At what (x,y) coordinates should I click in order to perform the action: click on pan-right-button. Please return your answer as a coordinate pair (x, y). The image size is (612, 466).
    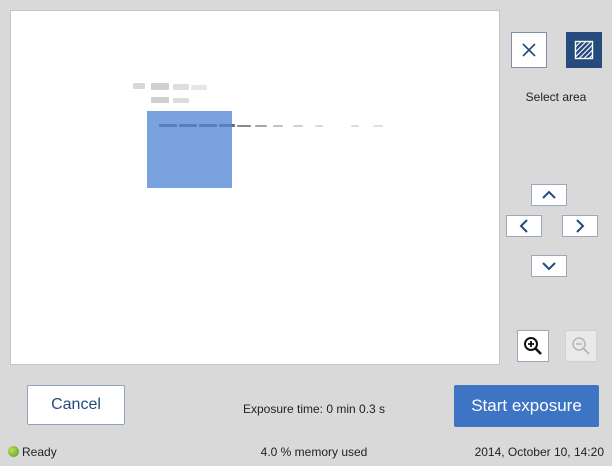
    Looking at the image, I should click on (580, 226).